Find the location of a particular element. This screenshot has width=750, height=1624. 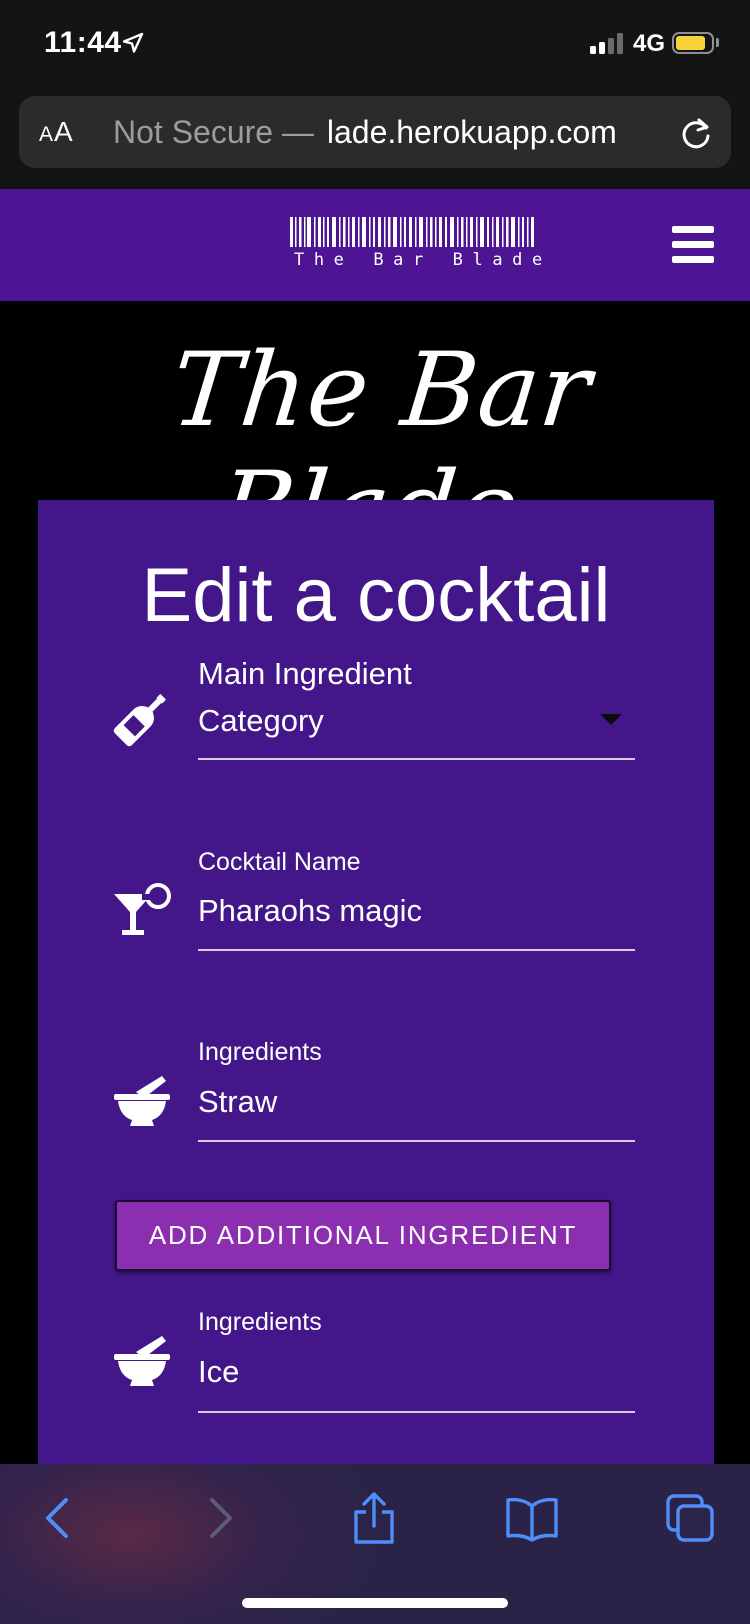

address-bar: AA Not Secure — lade.herokuapp.com is located at coordinates (375, 132).